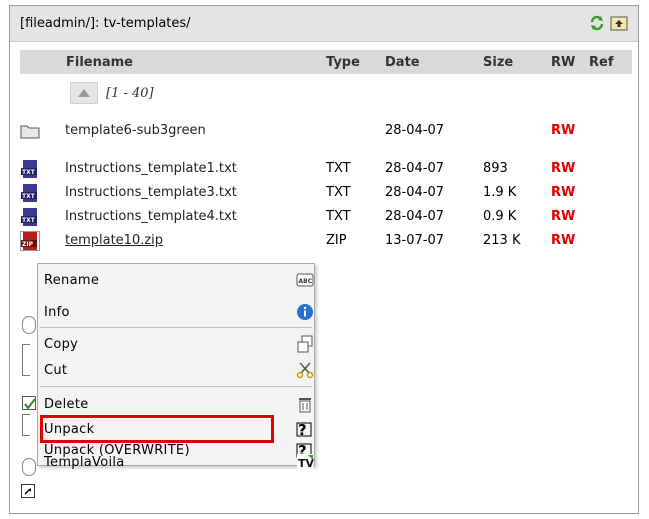 This screenshot has width=649, height=519. Describe the element at coordinates (305, 312) in the screenshot. I see `info-icon` at that location.